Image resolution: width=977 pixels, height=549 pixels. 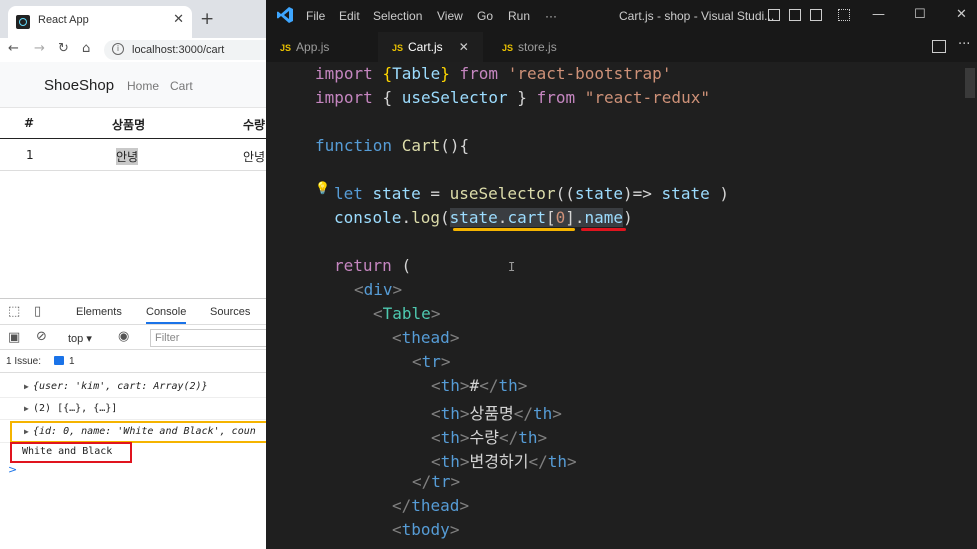 I want to click on browser-tab: React App ✕, so click(x=100, y=22).